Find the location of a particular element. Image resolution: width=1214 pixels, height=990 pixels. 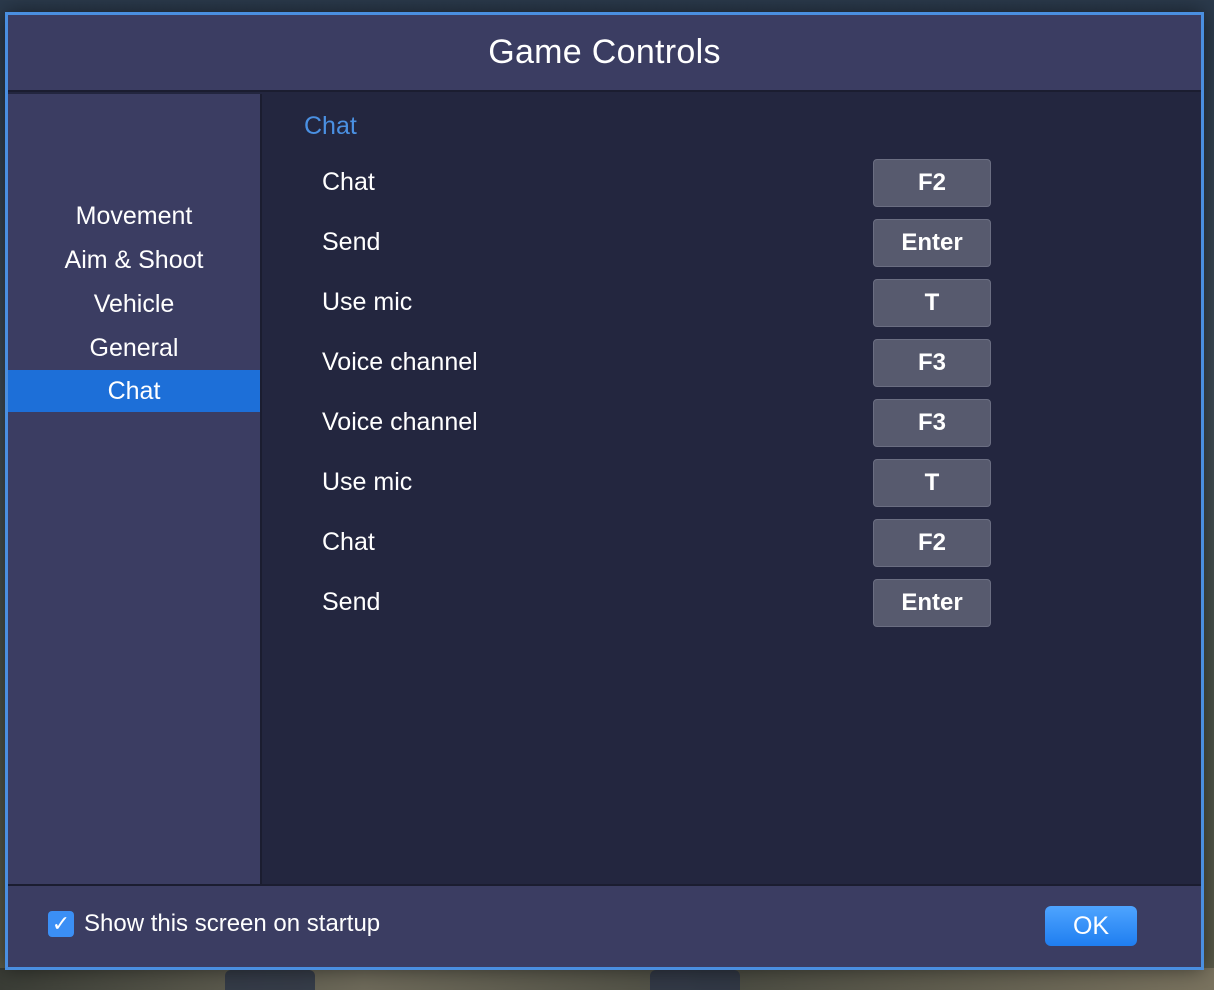

startup-checkbox-label: Show this screen on startup is located at coordinates (232, 924).